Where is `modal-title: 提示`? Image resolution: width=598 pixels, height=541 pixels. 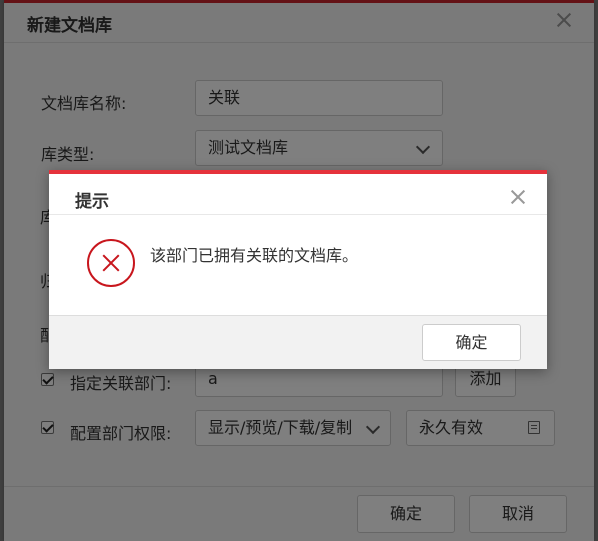
modal-title: 提示 is located at coordinates (92, 202).